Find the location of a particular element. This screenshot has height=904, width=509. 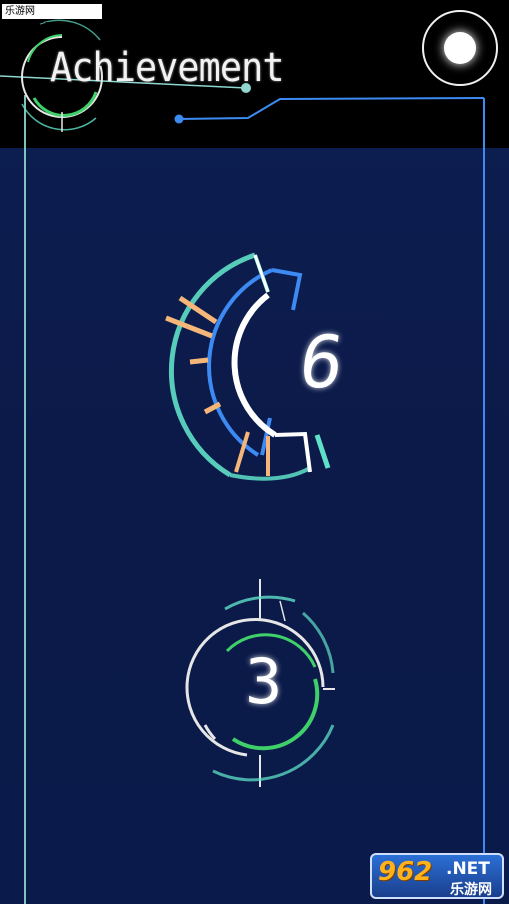

achievement-badge: 3 is located at coordinates (262, 682).